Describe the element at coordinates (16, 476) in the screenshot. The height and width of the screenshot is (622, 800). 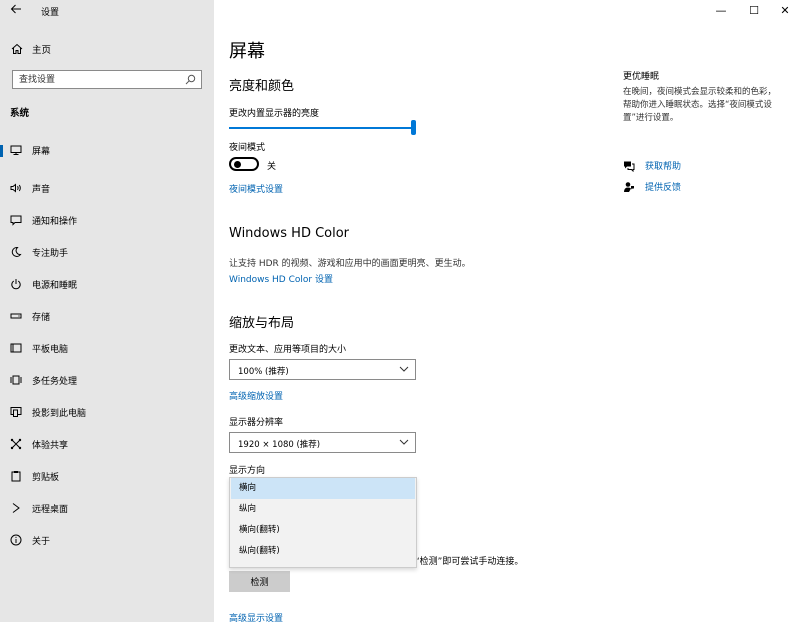
I see `clipboard-icon` at that location.